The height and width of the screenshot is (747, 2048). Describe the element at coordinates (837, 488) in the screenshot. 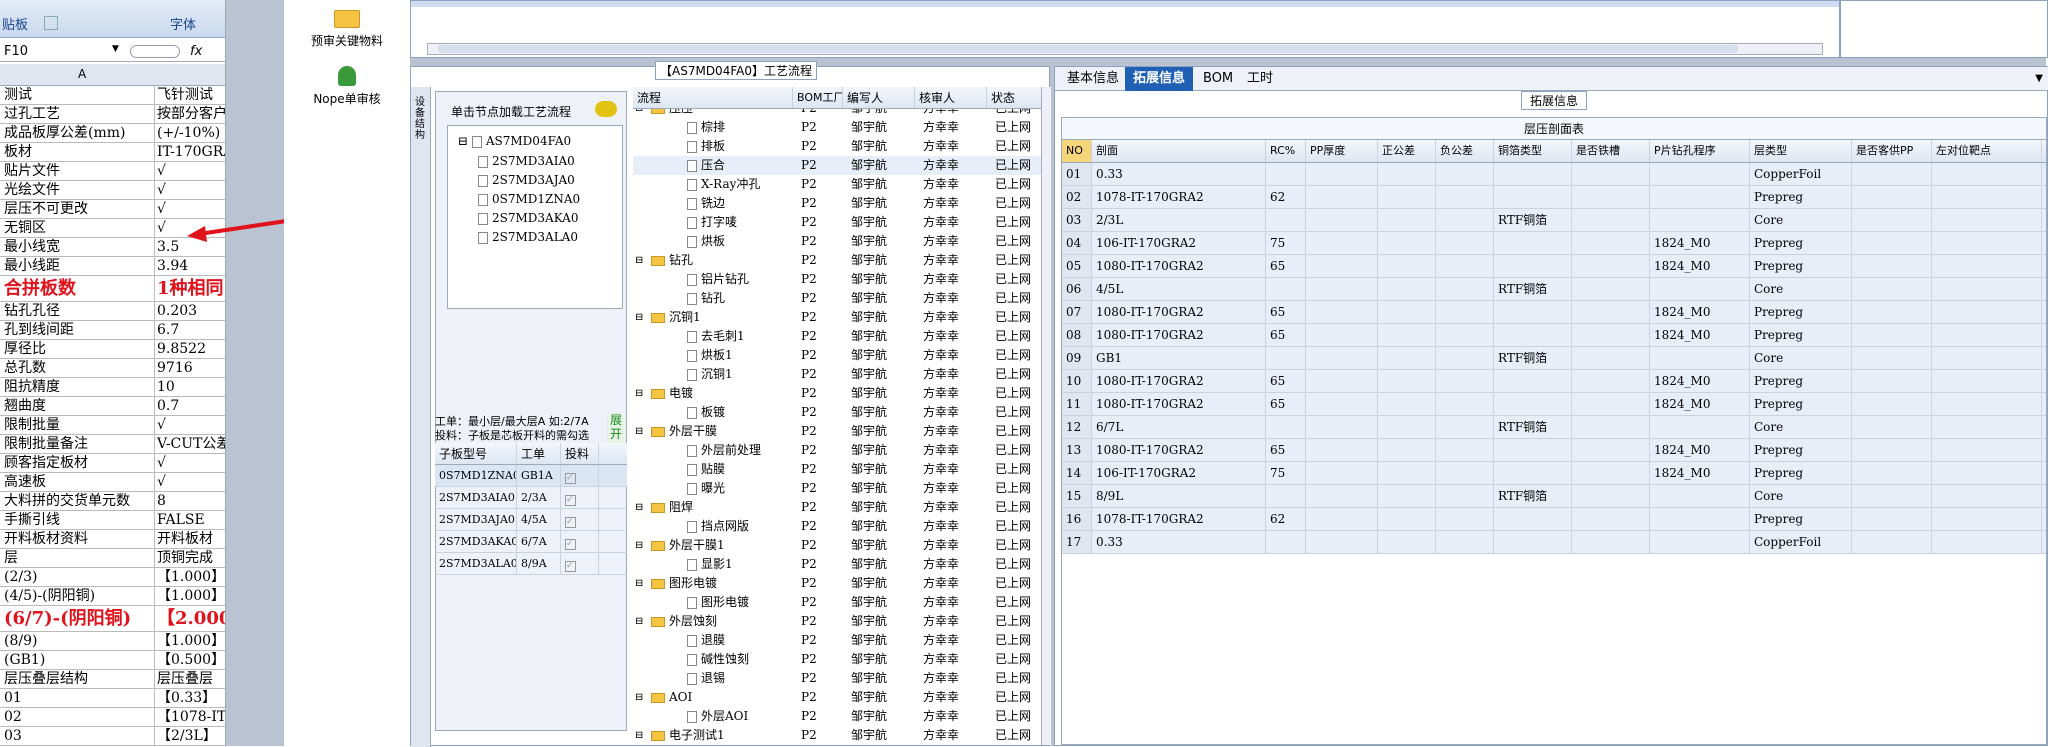

I see `process-row: 曝光 P2 邹宇航 方幸幸 已上网` at that location.